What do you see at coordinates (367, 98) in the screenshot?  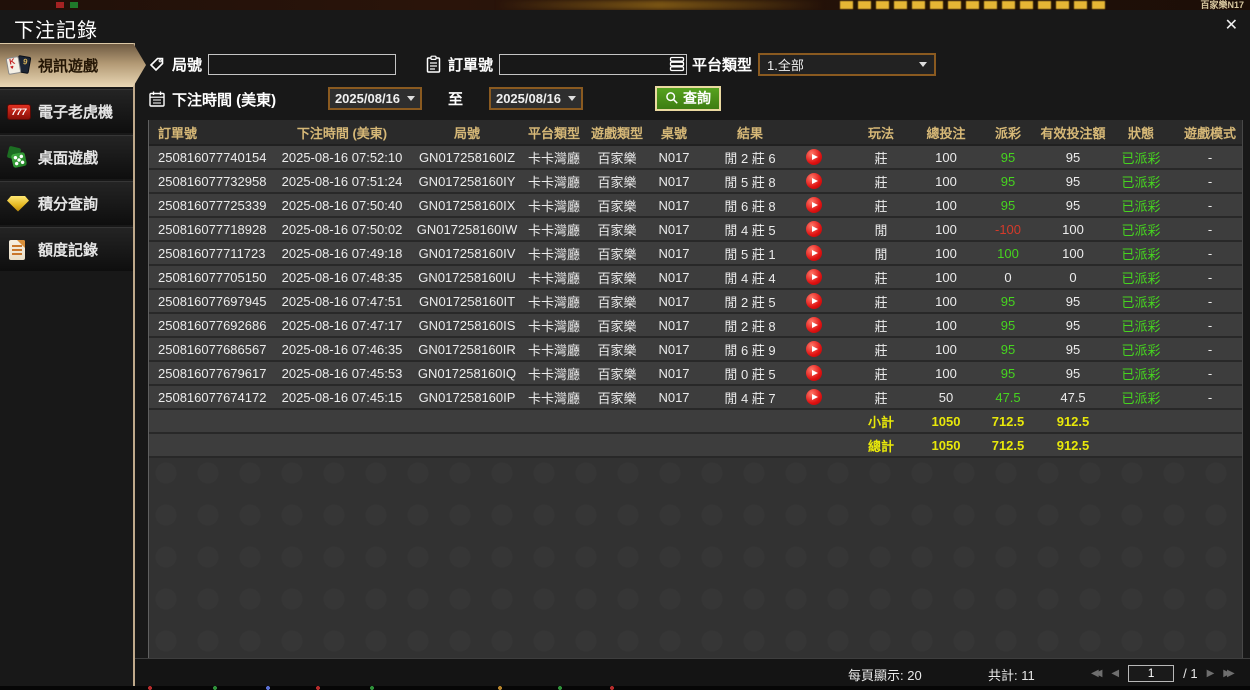 I see `date-from-value: 2025/08/16` at bounding box center [367, 98].